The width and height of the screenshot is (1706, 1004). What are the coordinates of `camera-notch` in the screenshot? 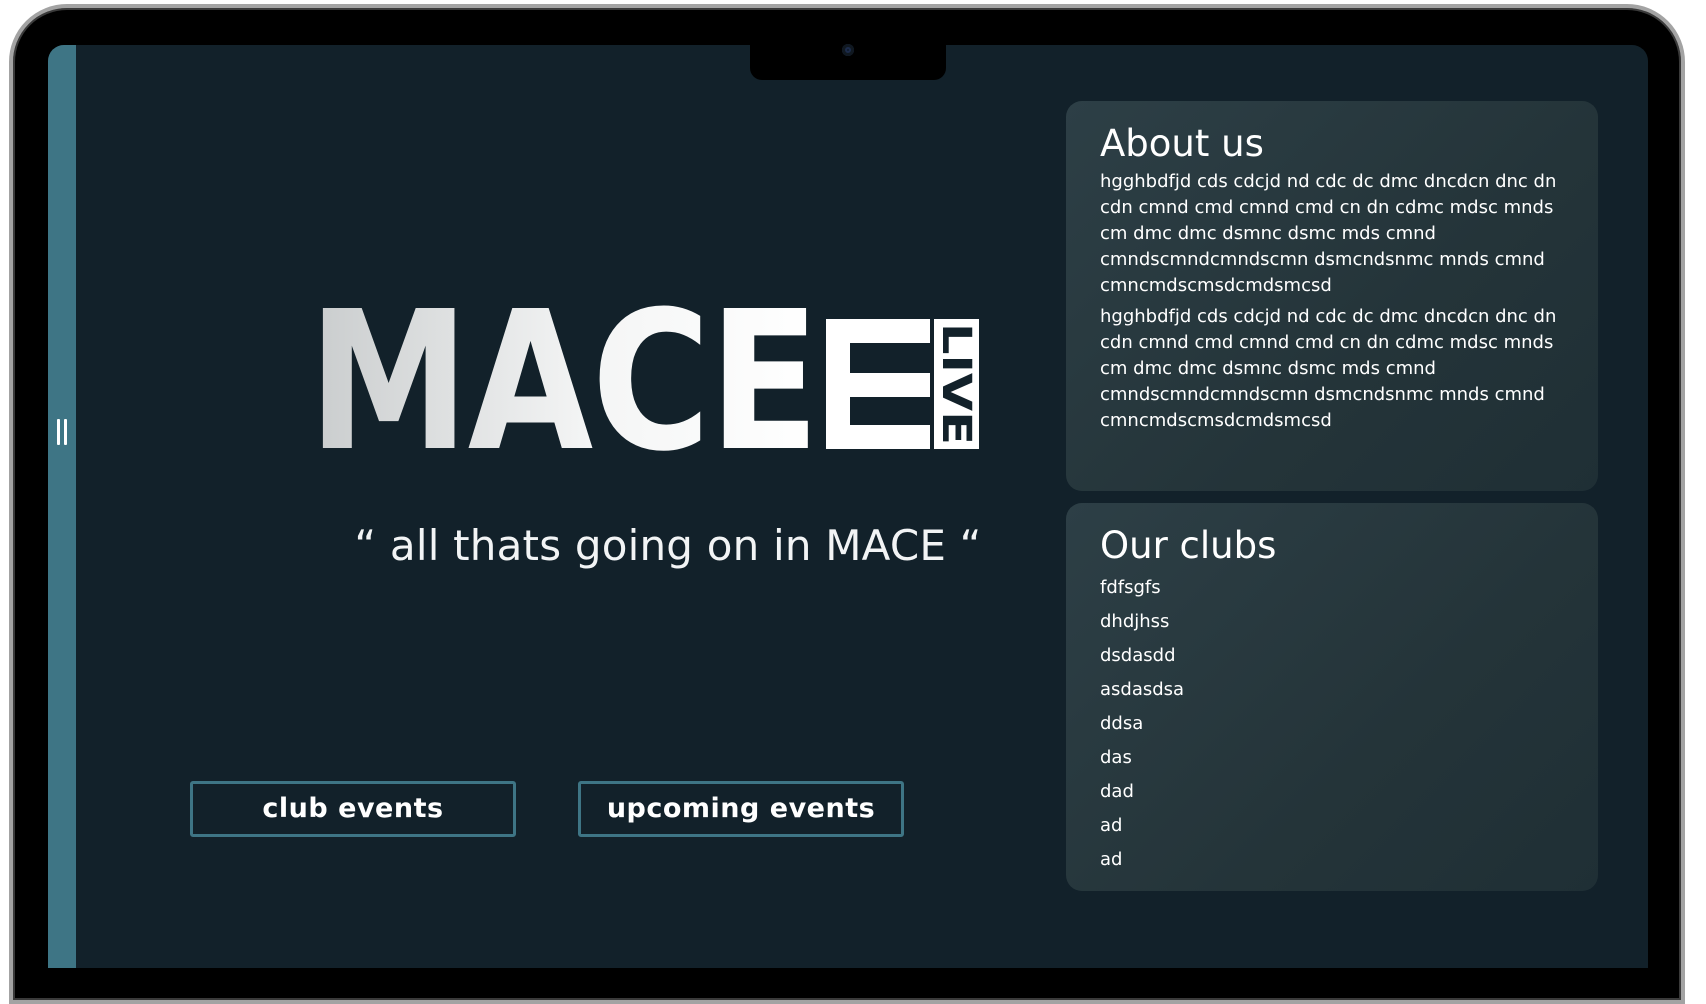 It's located at (848, 61).